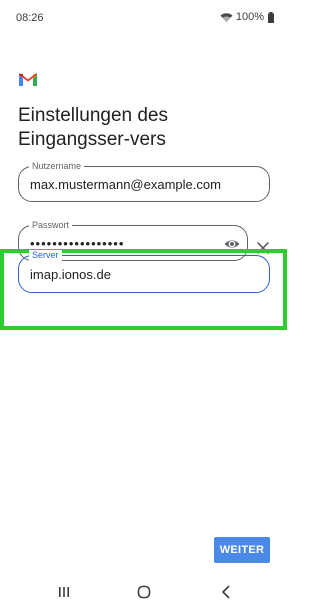 The height and width of the screenshot is (608, 320). What do you see at coordinates (249, 17) in the screenshot?
I see `battery-percent: 100%` at bounding box center [249, 17].